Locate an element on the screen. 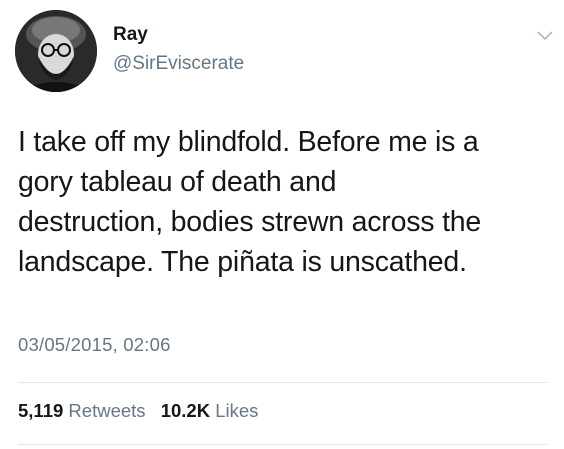 Image resolution: width=564 pixels, height=449 pixels. user-avatar-photo-icon is located at coordinates (56, 51).